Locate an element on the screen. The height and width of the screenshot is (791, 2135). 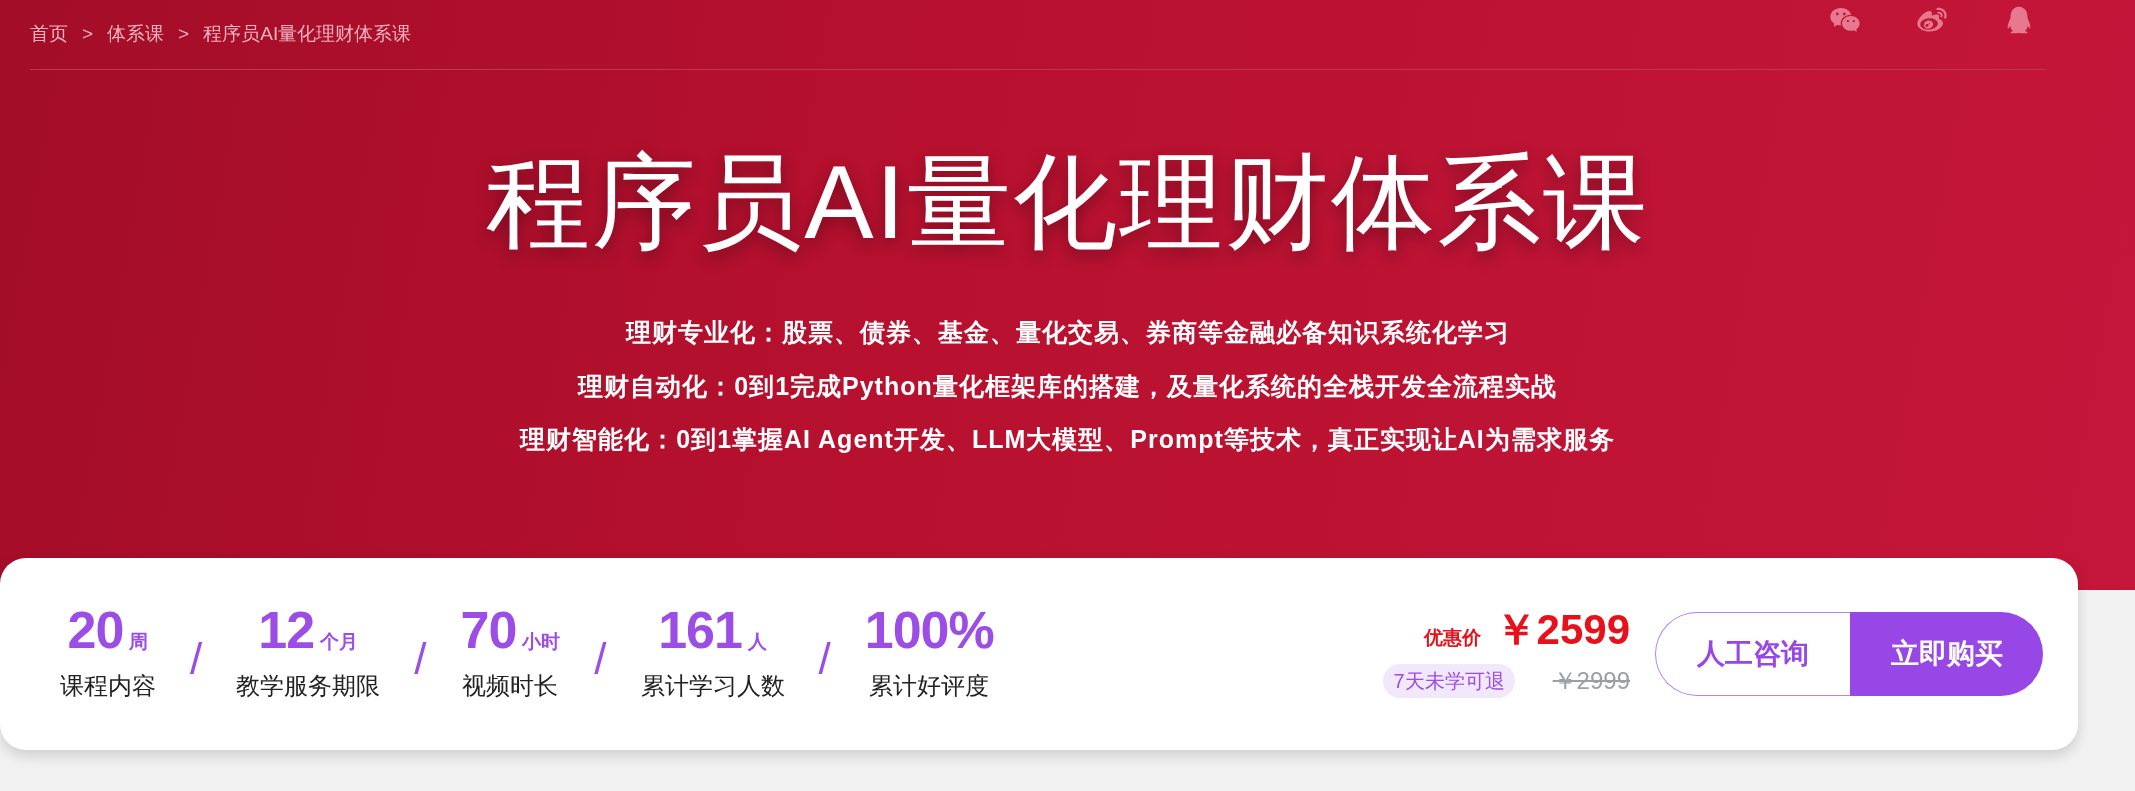
feature-text: 理财智能化：0到1掌握AI Agent开发、LLM大模型、Prompt等技术，真正实现让AI为需求服务 is located at coordinates (1067, 439).